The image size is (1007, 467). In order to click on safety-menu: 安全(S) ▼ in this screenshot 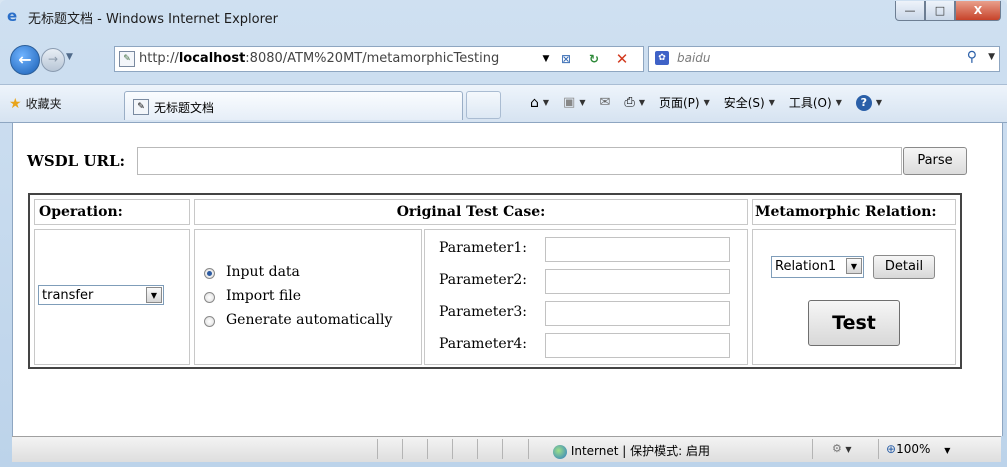, I will do `click(749, 102)`.